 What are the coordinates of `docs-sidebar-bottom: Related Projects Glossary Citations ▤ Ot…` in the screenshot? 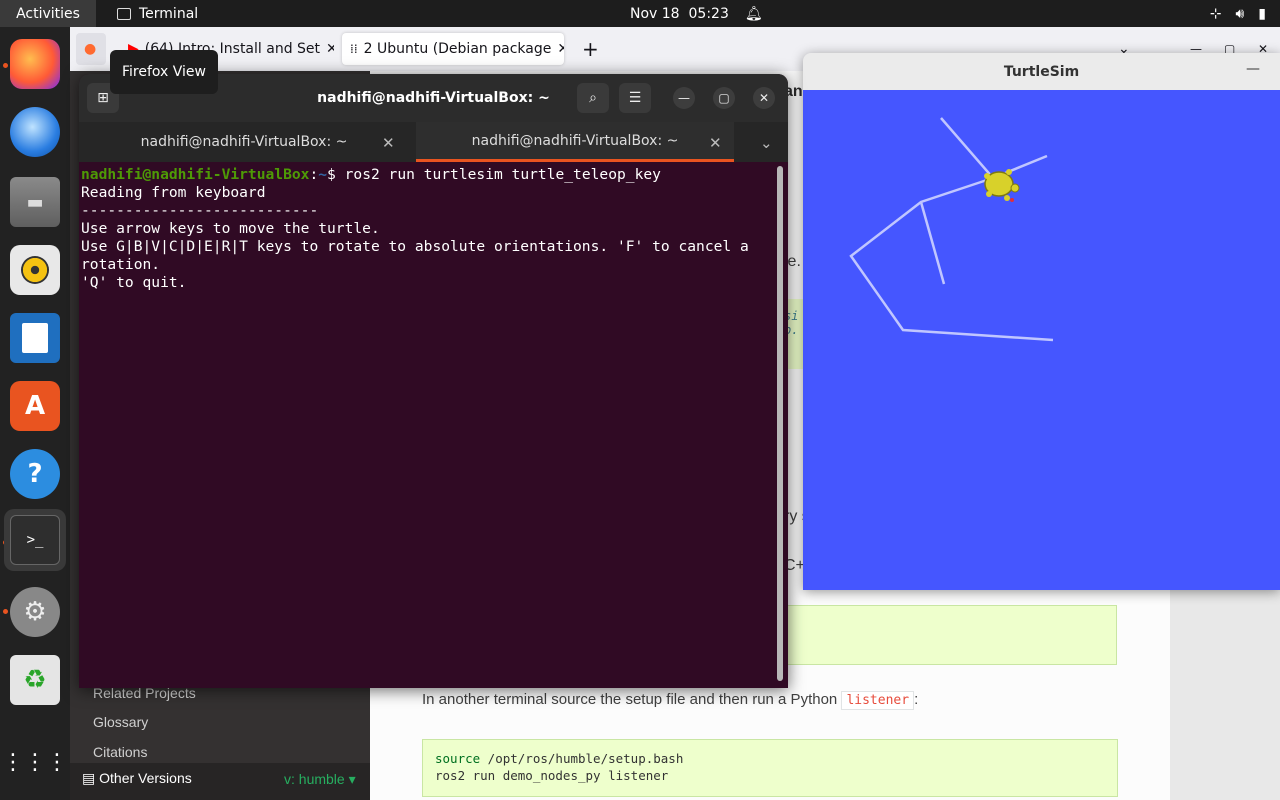 It's located at (220, 738).